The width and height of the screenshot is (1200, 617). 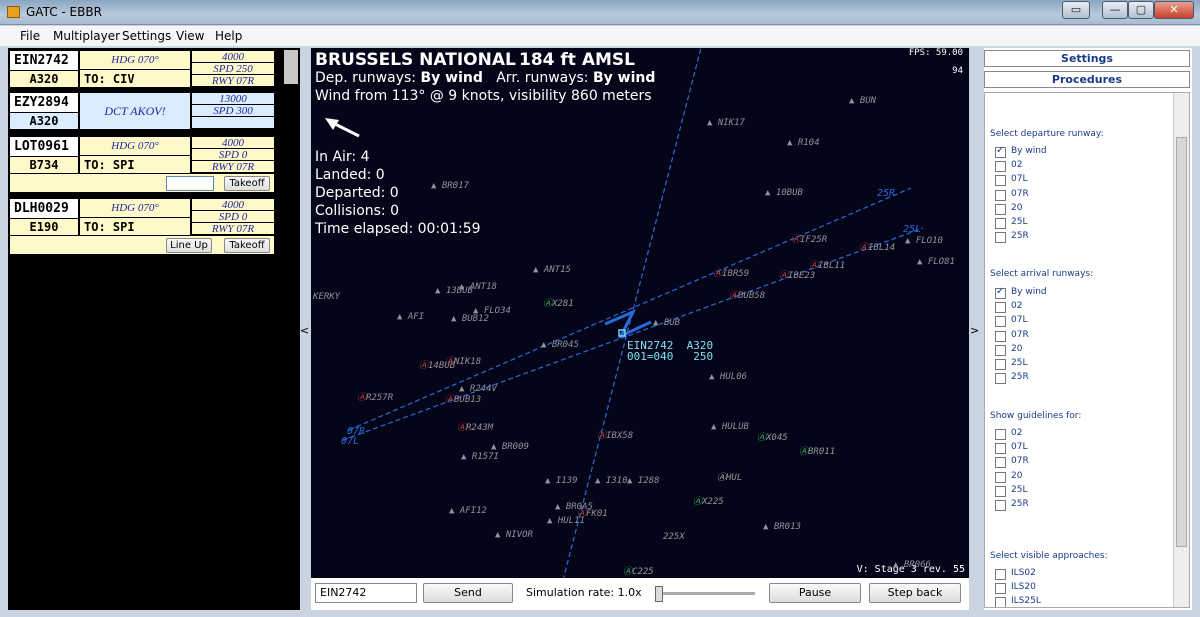 I want to click on stat-landed: Landed: 0, so click(x=350, y=175).